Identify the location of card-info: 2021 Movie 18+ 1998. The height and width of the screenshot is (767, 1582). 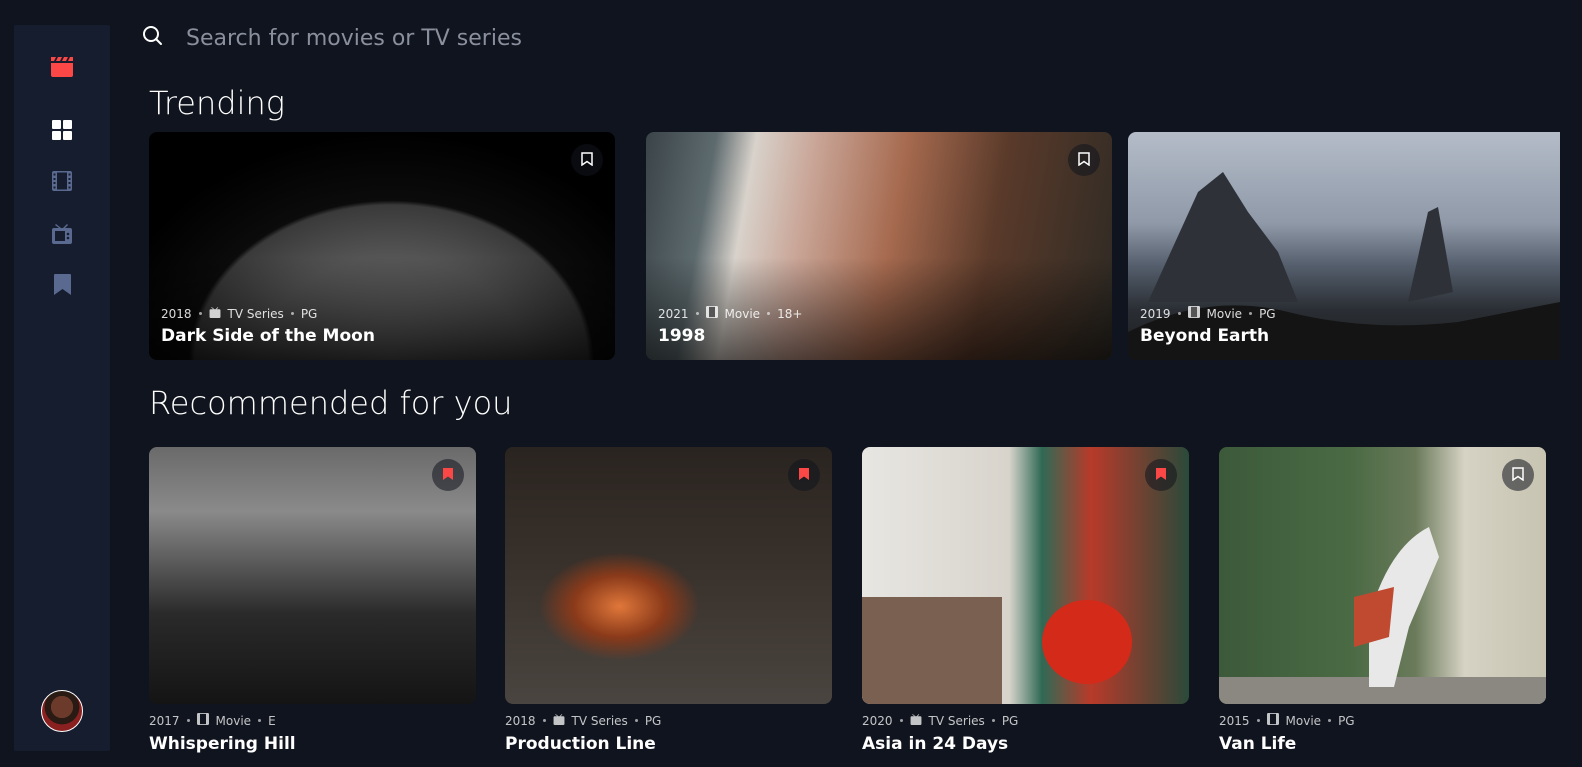
(730, 326).